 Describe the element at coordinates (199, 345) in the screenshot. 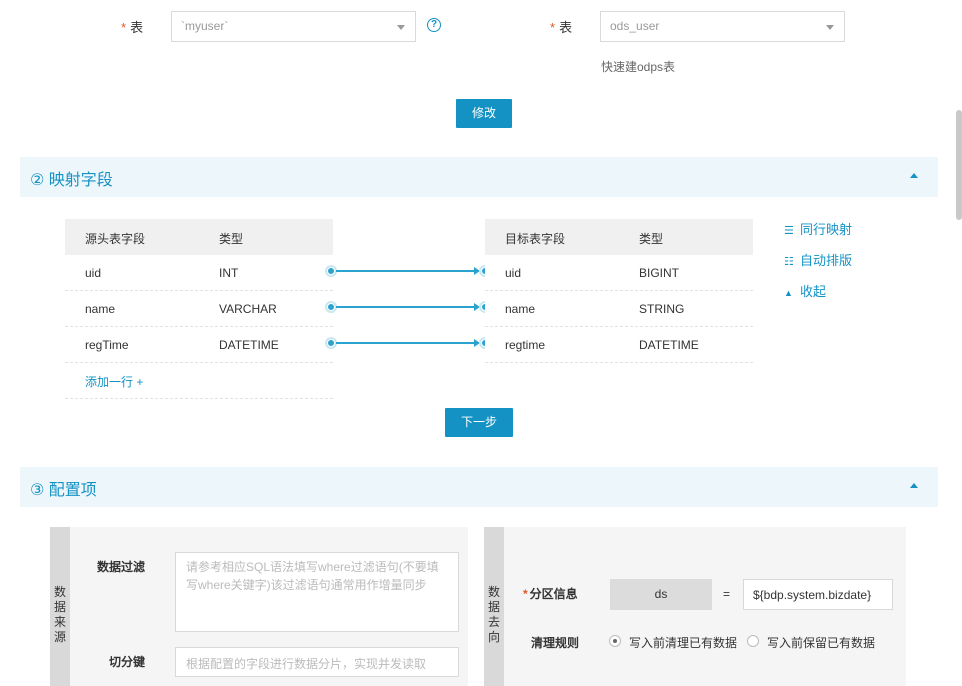

I see `table-row: regTime DATETIME` at that location.